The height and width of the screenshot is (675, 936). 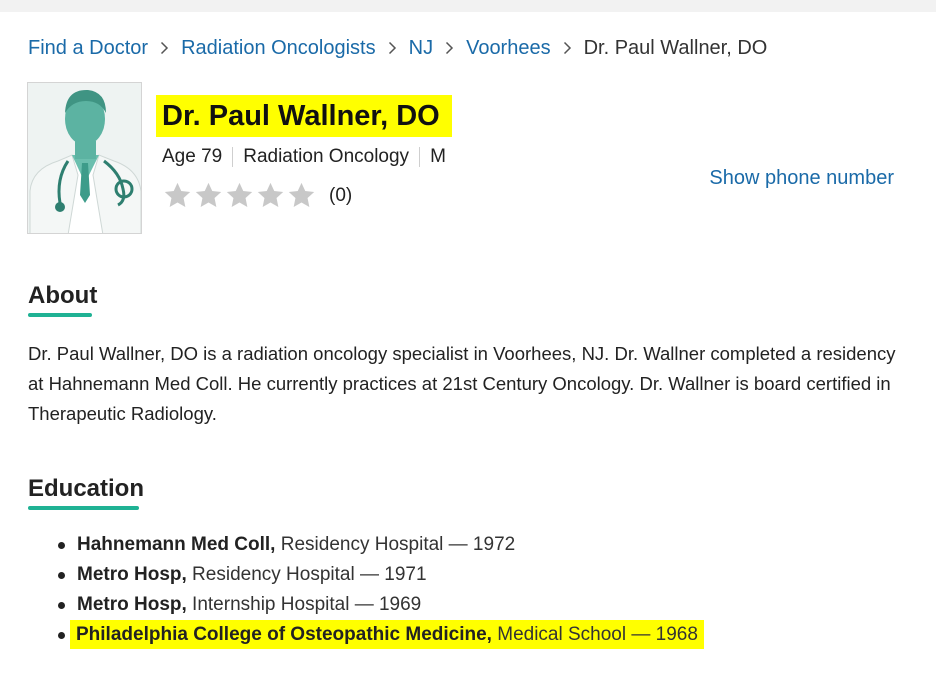 What do you see at coordinates (301, 115) in the screenshot?
I see `doctor-name: Dr. Paul Wallner, DO` at bounding box center [301, 115].